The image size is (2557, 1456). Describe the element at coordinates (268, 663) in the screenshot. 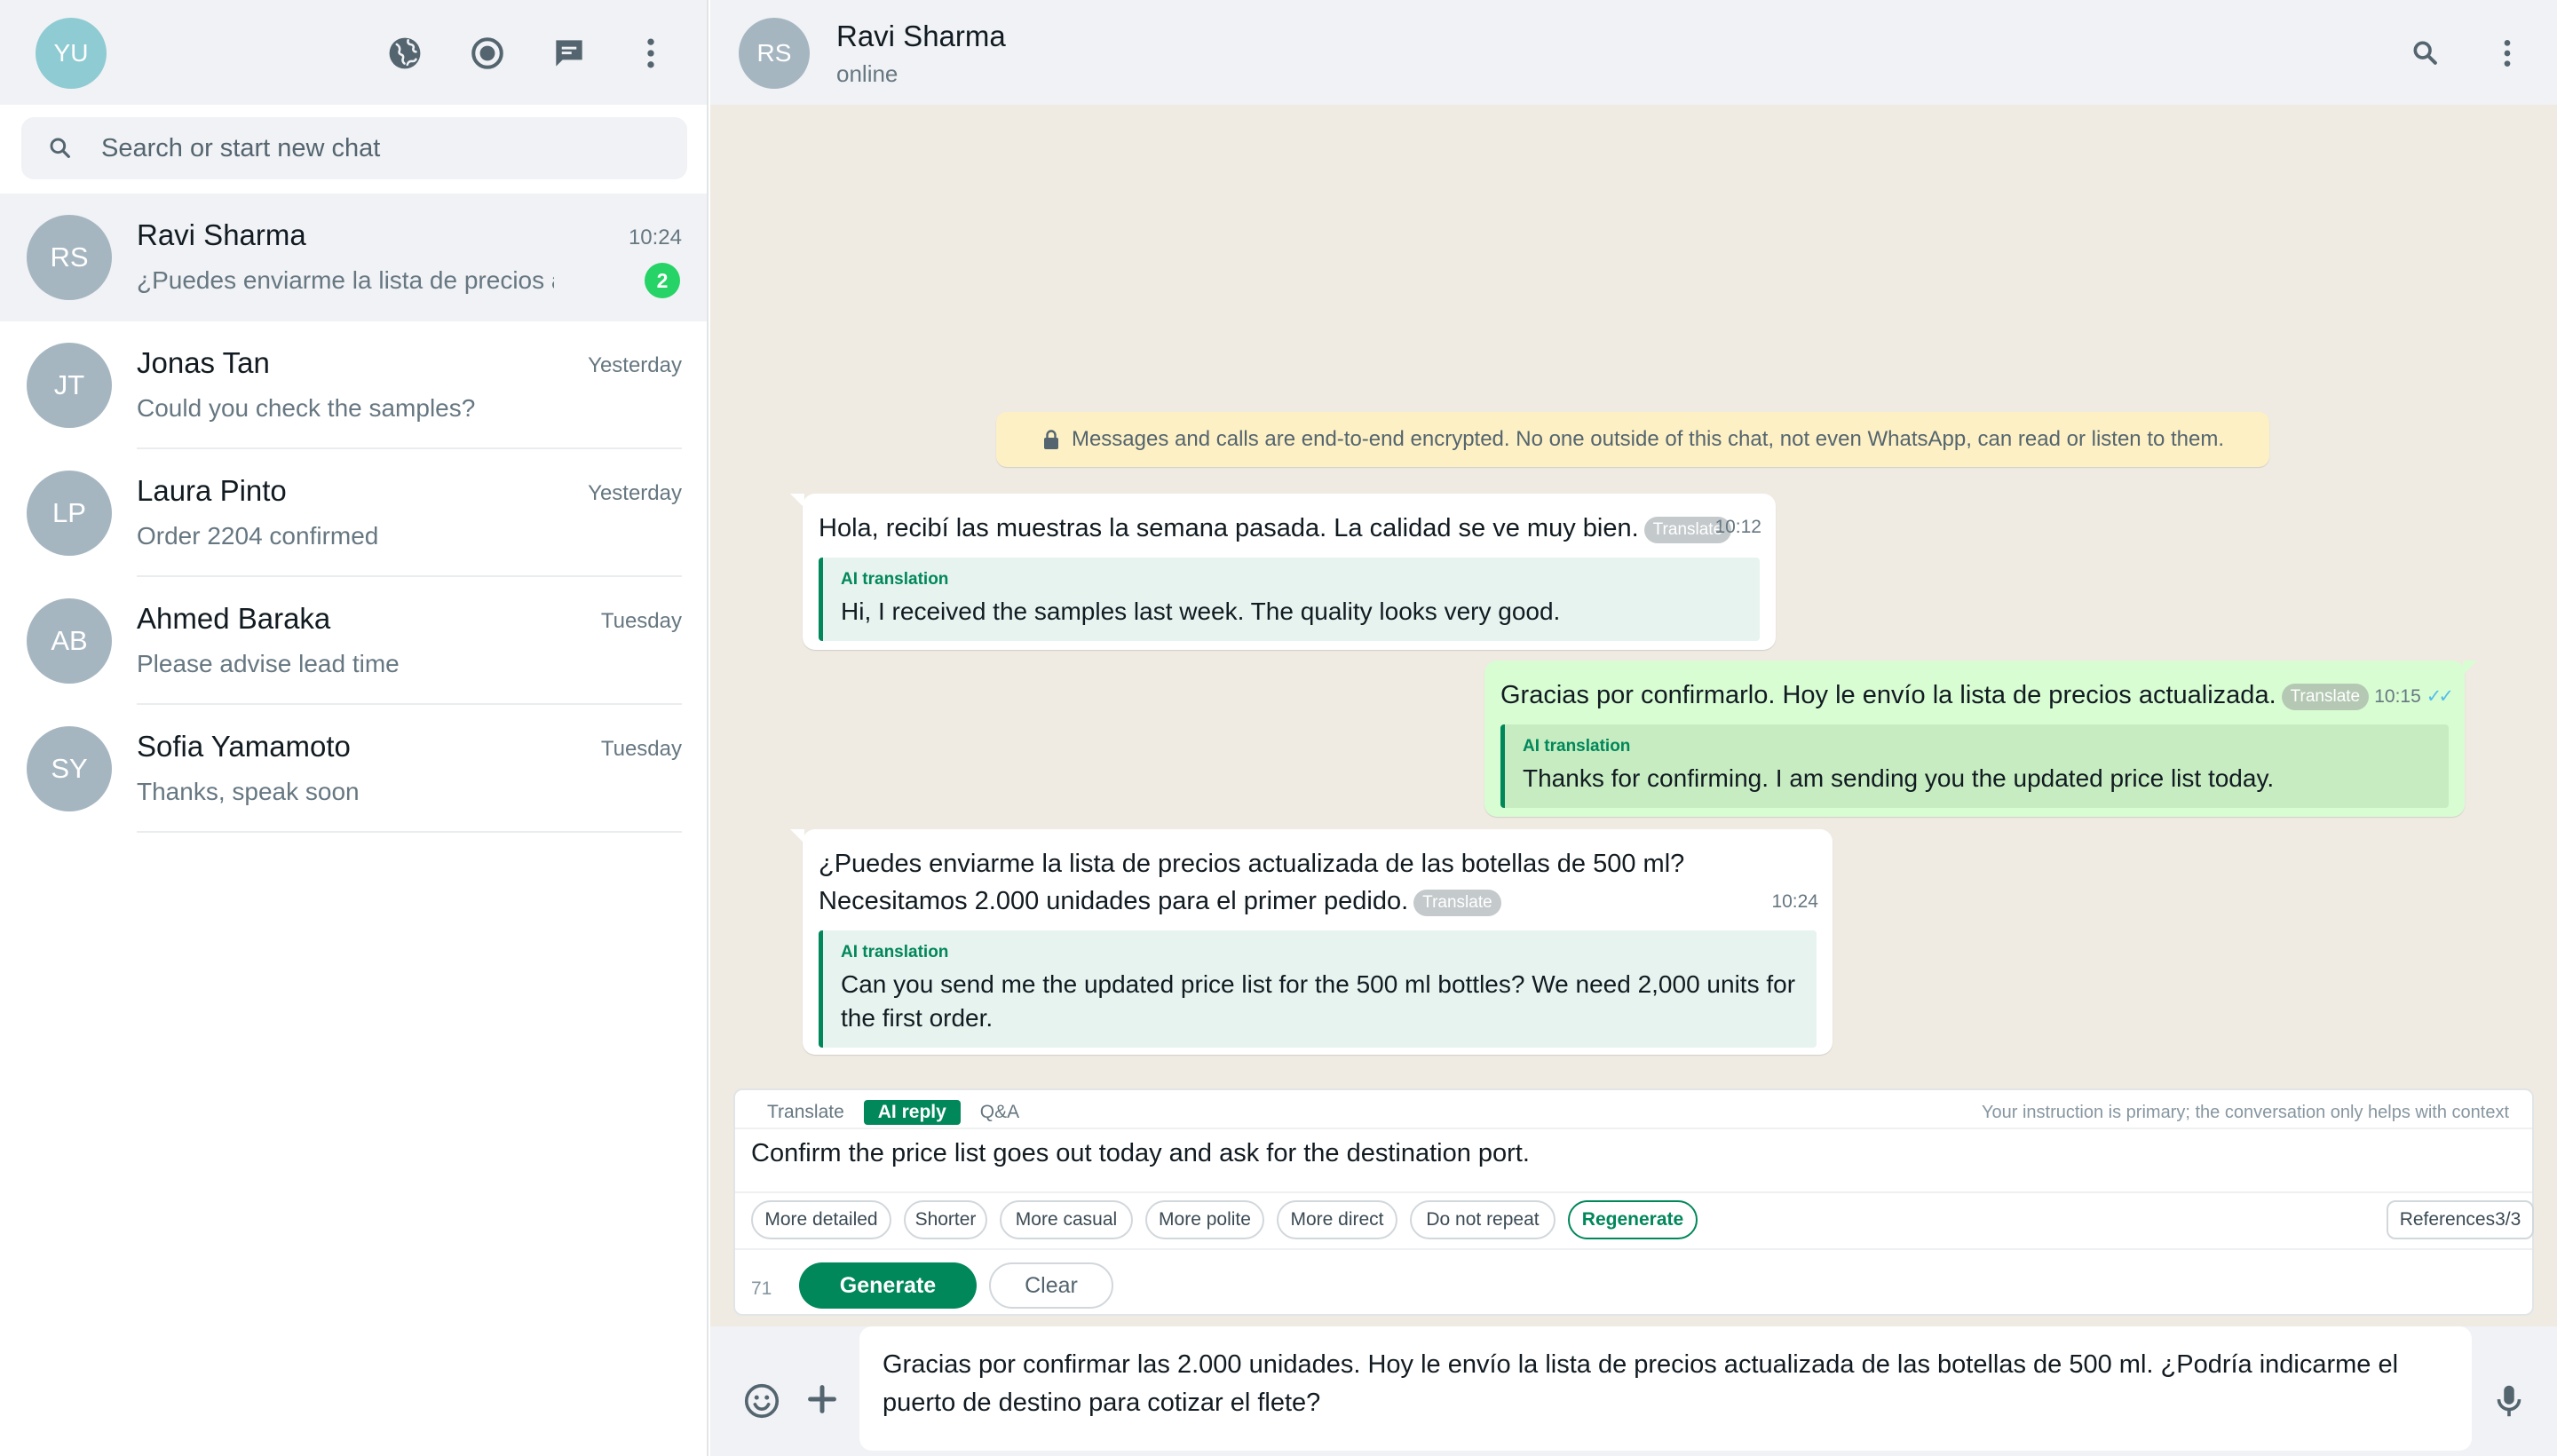

I see `chat-preview: Please advise lead time` at that location.